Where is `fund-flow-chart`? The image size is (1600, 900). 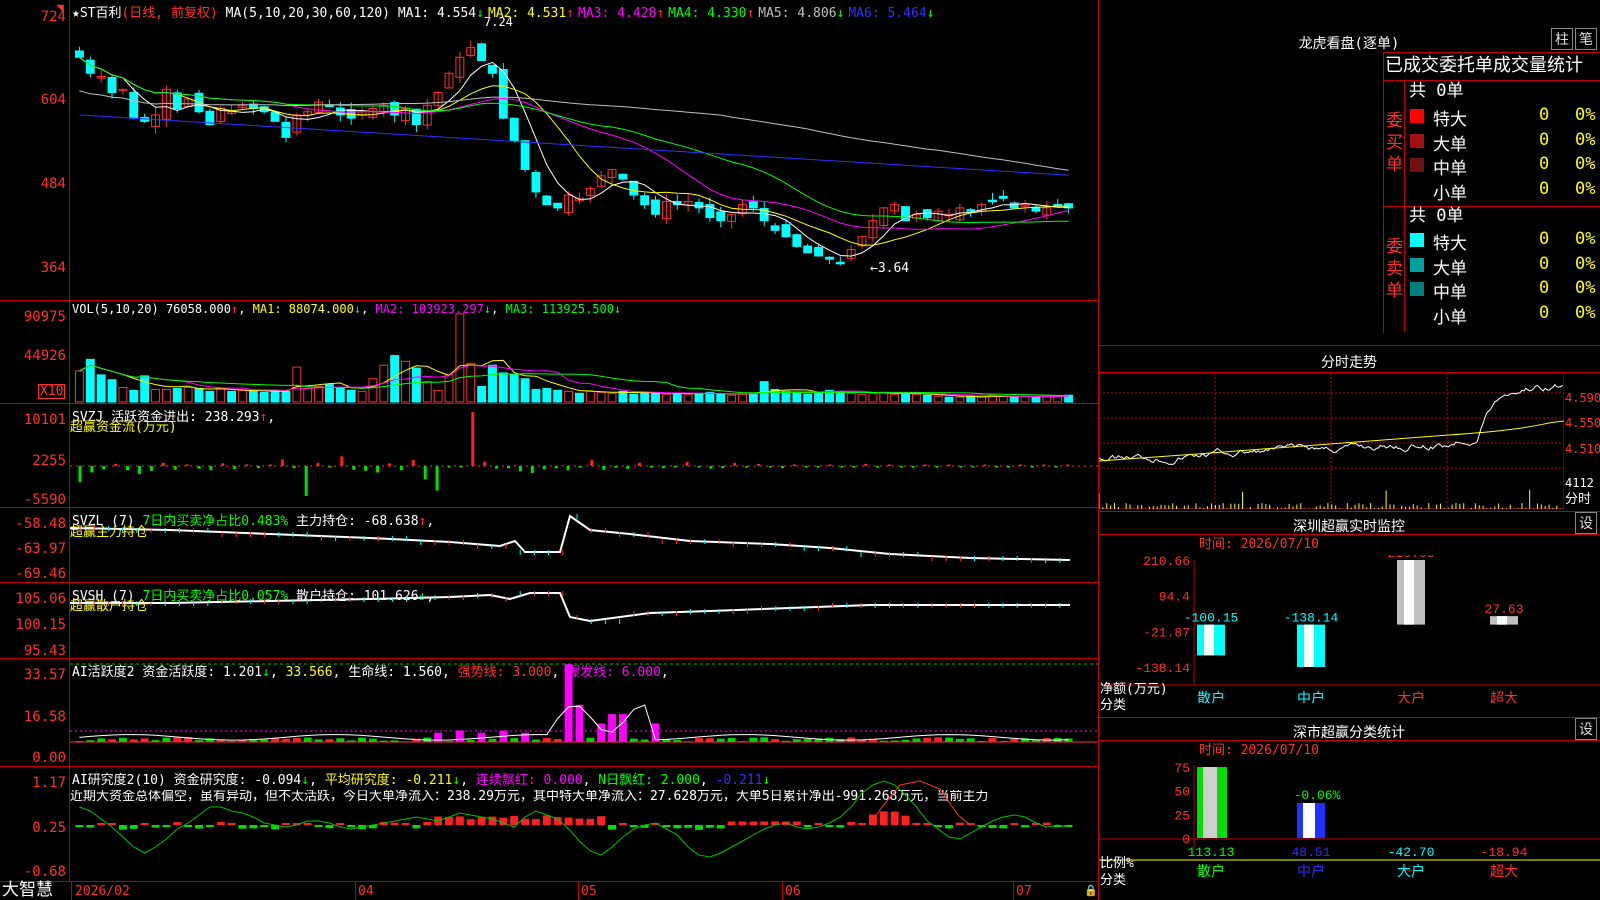
fund-flow-chart is located at coordinates (584, 455).